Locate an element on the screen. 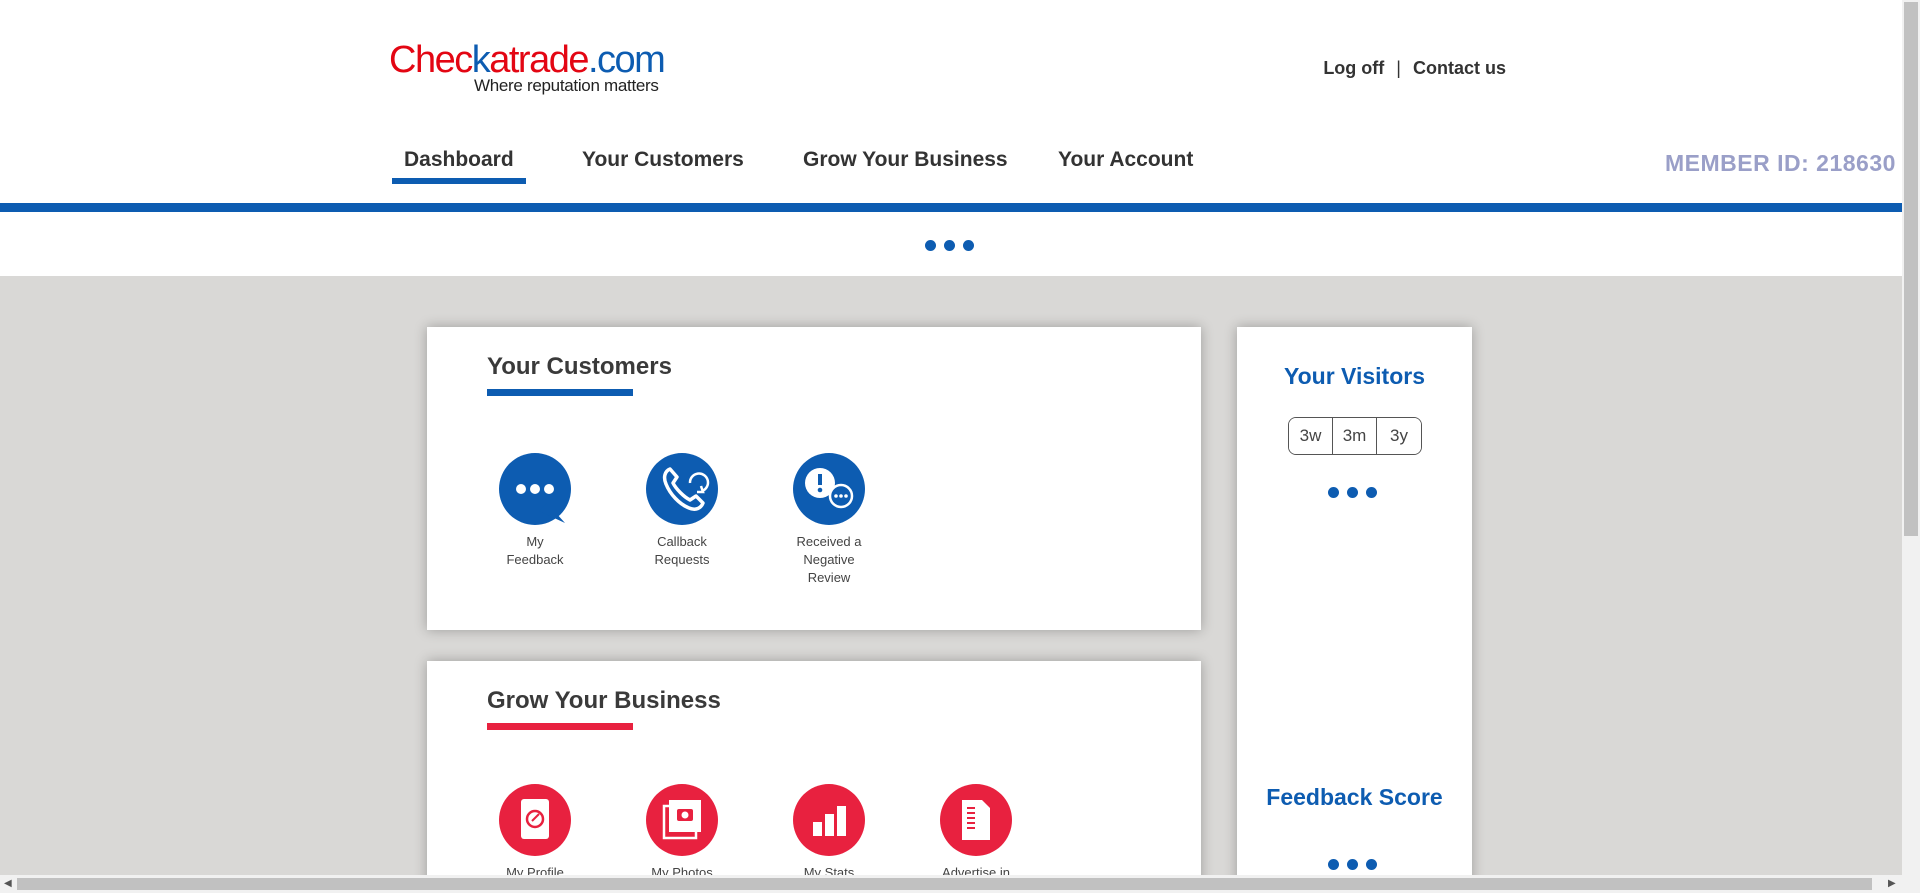 Image resolution: width=1920 pixels, height=893 pixels. vertical-scrollbar is located at coordinates (1911, 446).